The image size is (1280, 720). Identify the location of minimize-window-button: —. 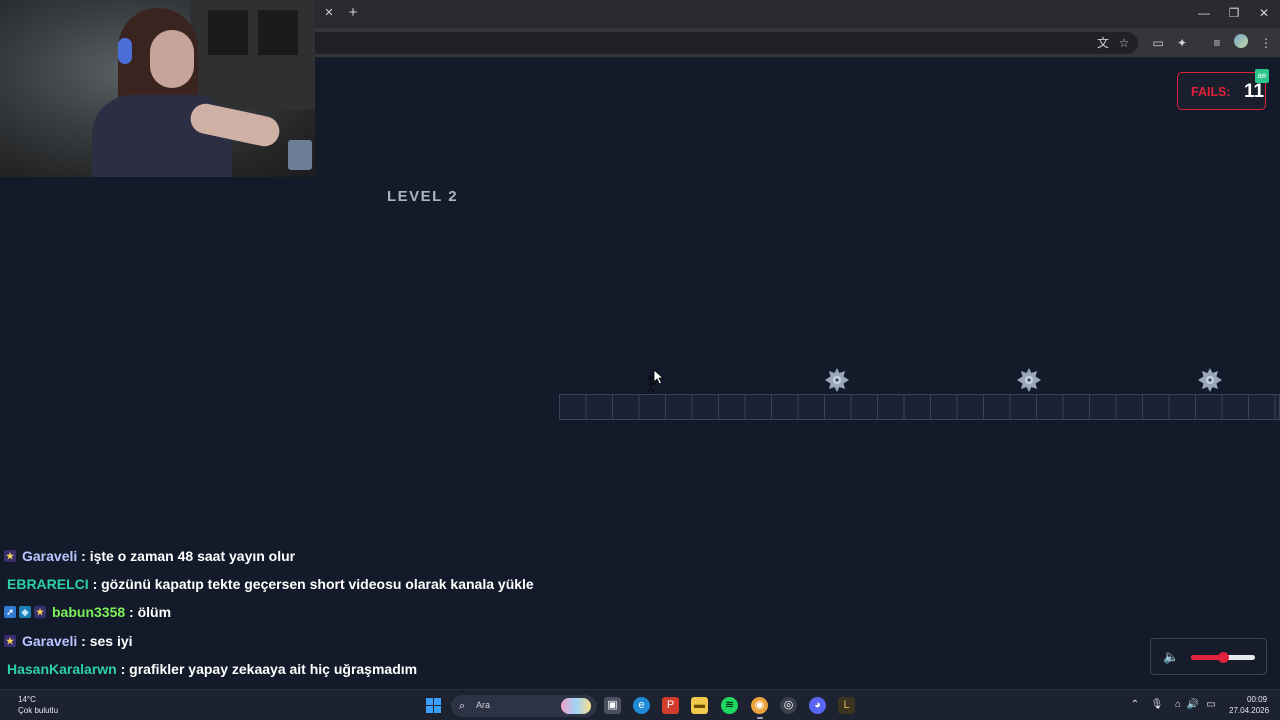
(1204, 13).